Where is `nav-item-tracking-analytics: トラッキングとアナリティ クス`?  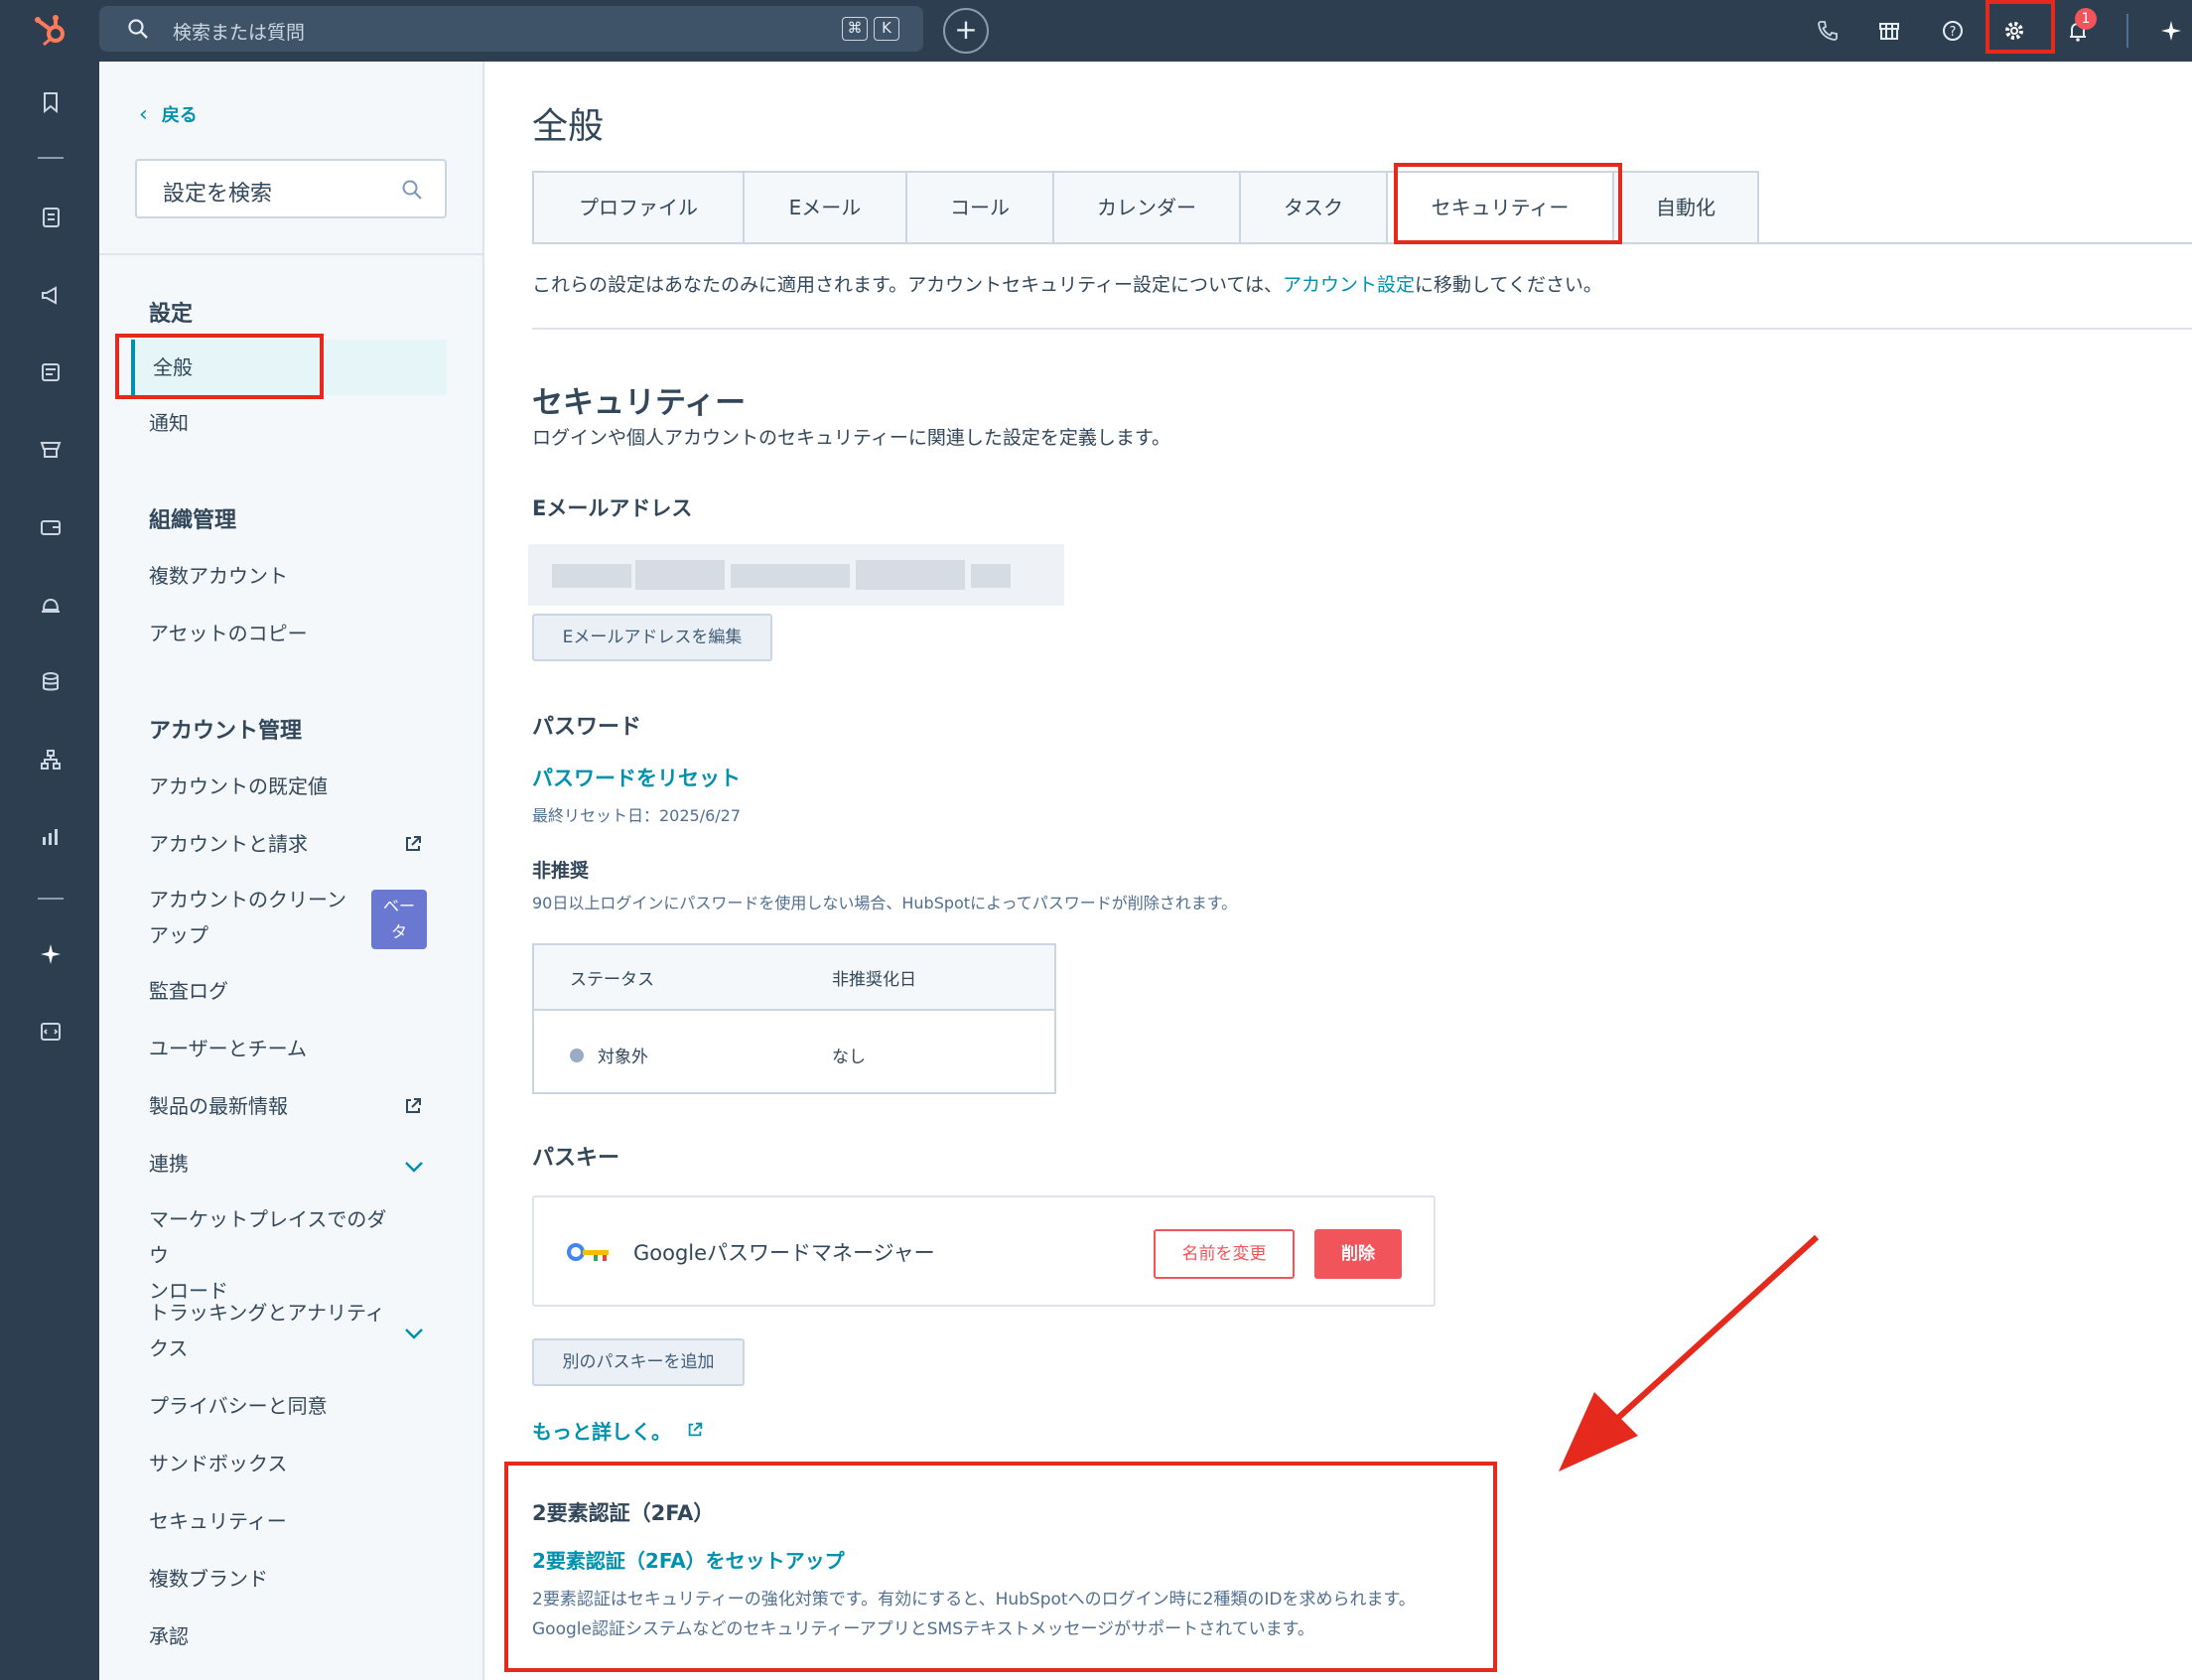 nav-item-tracking-analytics: トラッキングとアナリティ クス is located at coordinates (273, 1330).